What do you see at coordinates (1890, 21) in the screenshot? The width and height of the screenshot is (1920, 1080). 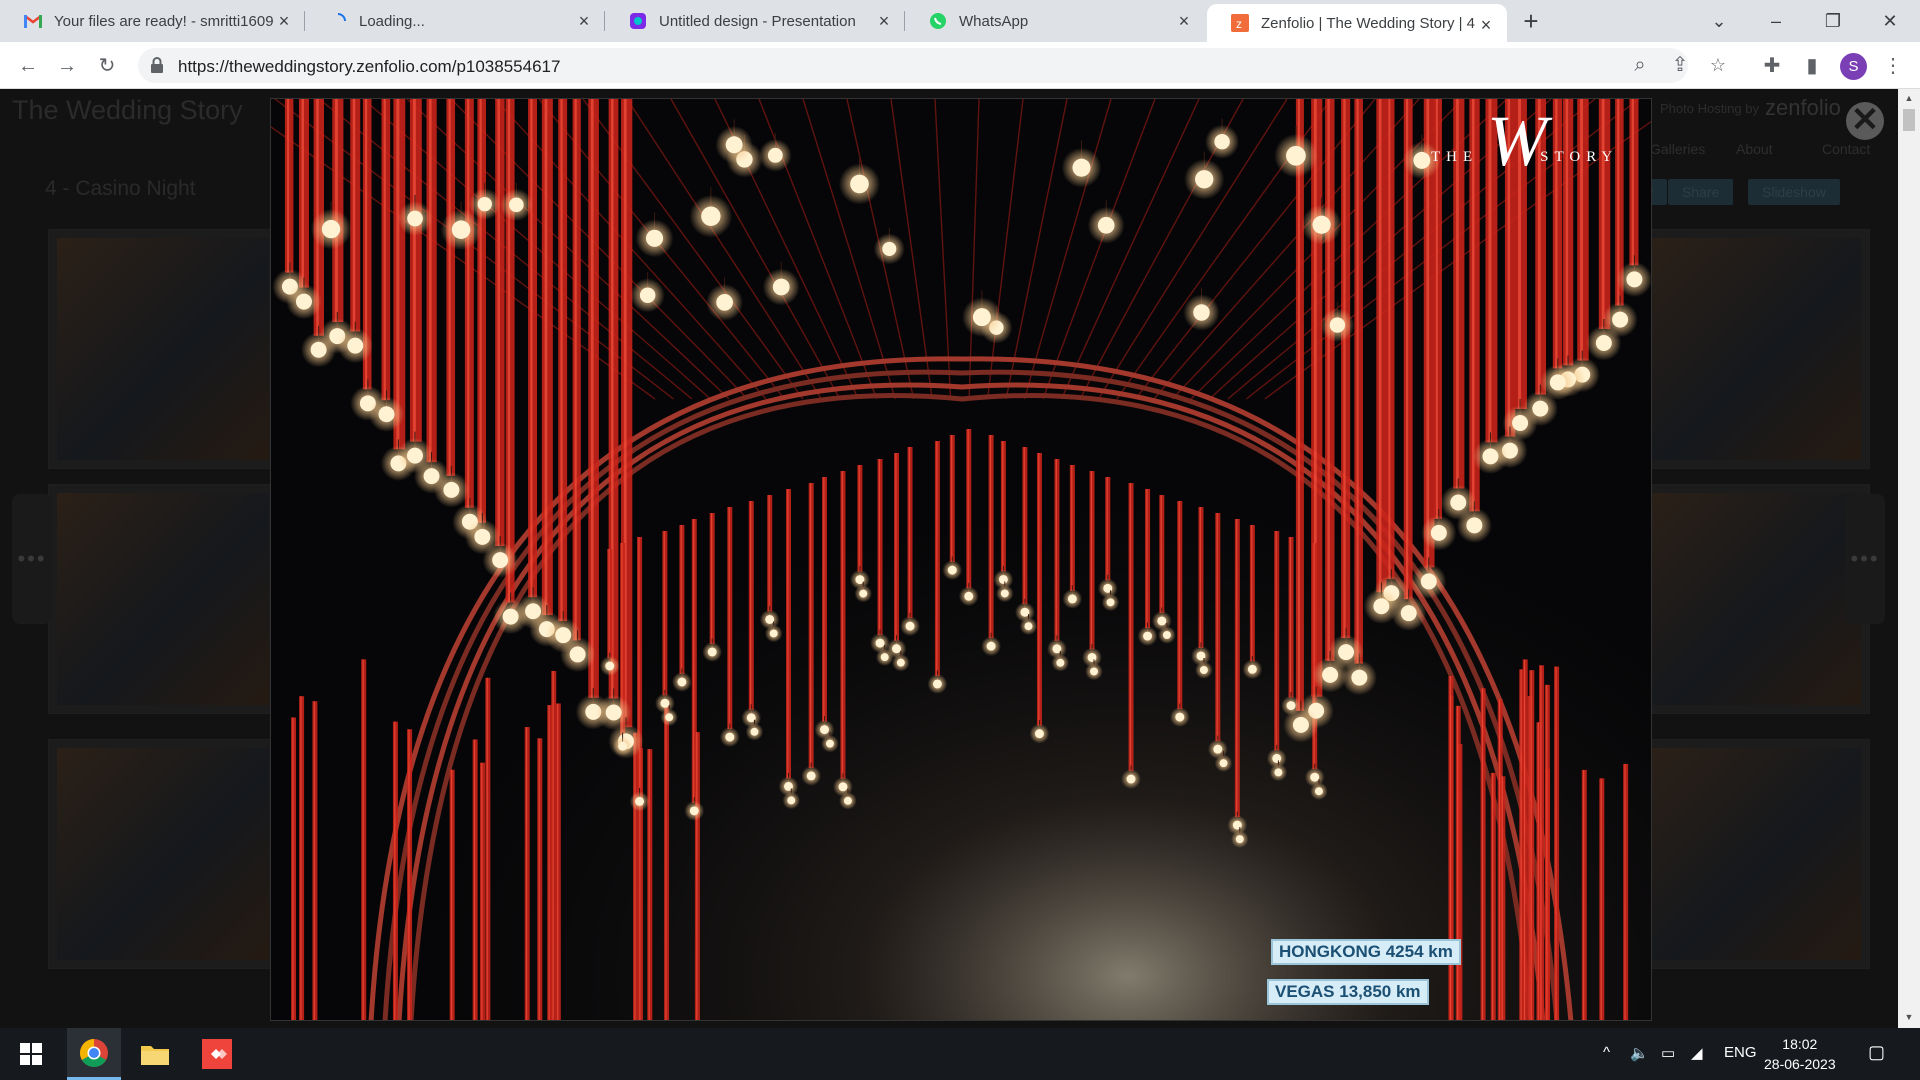 I see `close-window-button: ✕` at bounding box center [1890, 21].